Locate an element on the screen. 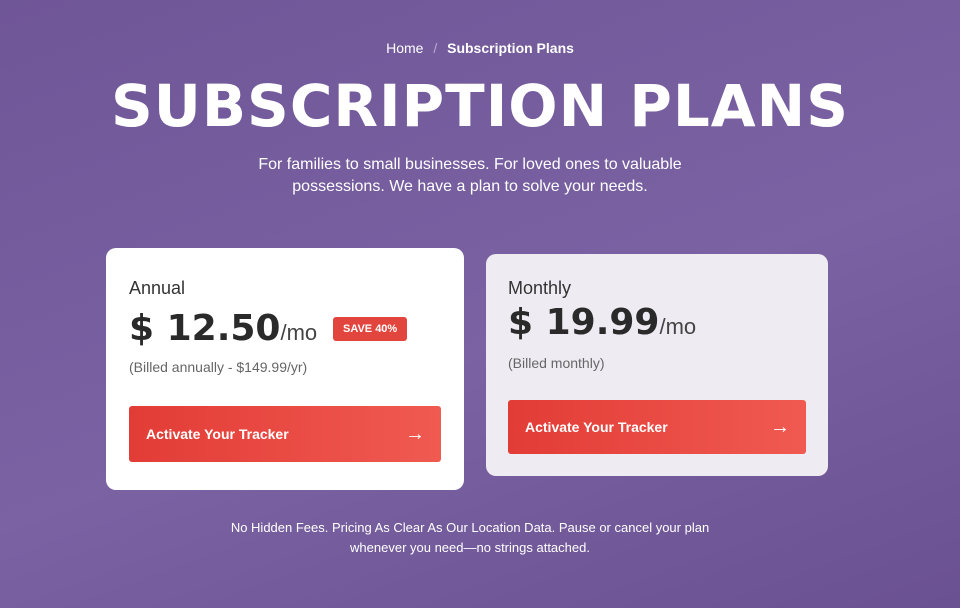 The width and height of the screenshot is (960, 608). price-amount: 12.50 is located at coordinates (223, 328).